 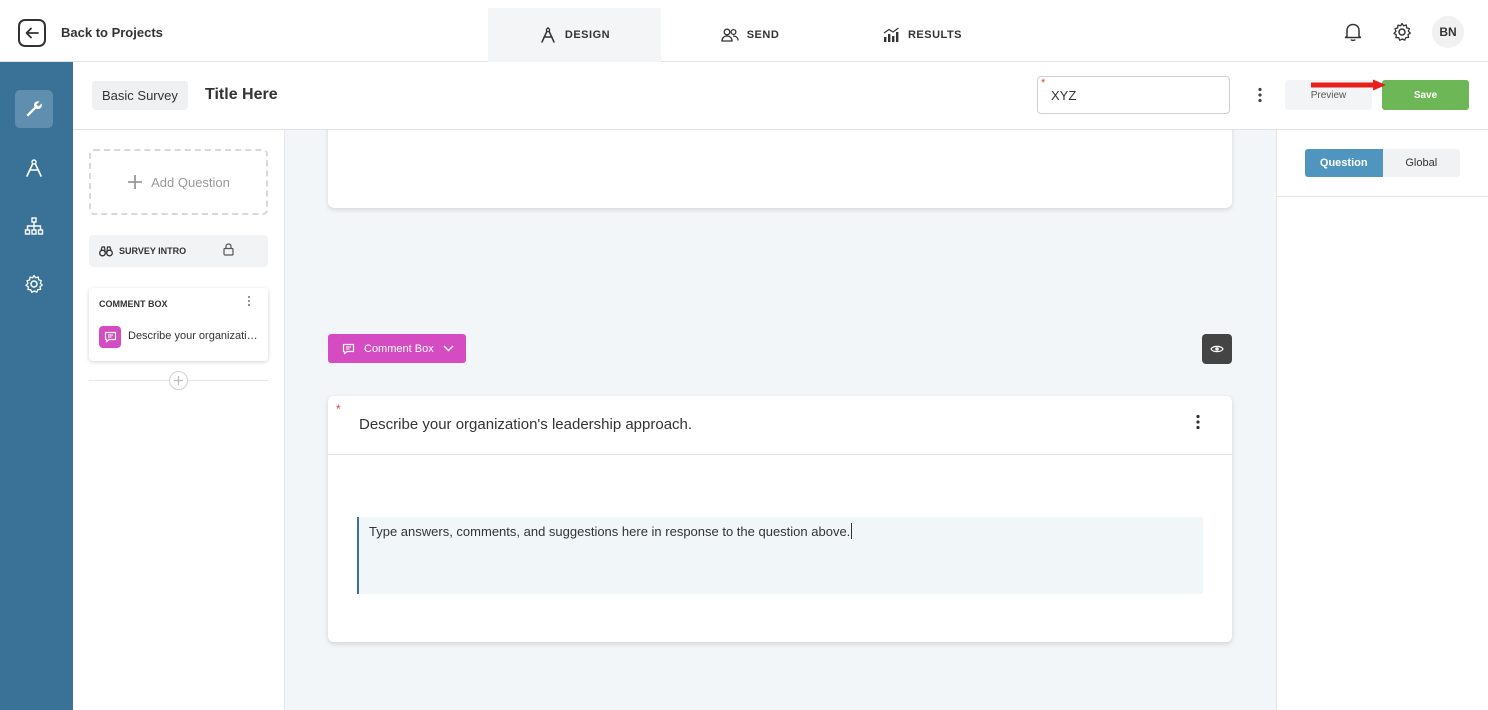 What do you see at coordinates (1421, 163) in the screenshot?
I see `tab-global: Global` at bounding box center [1421, 163].